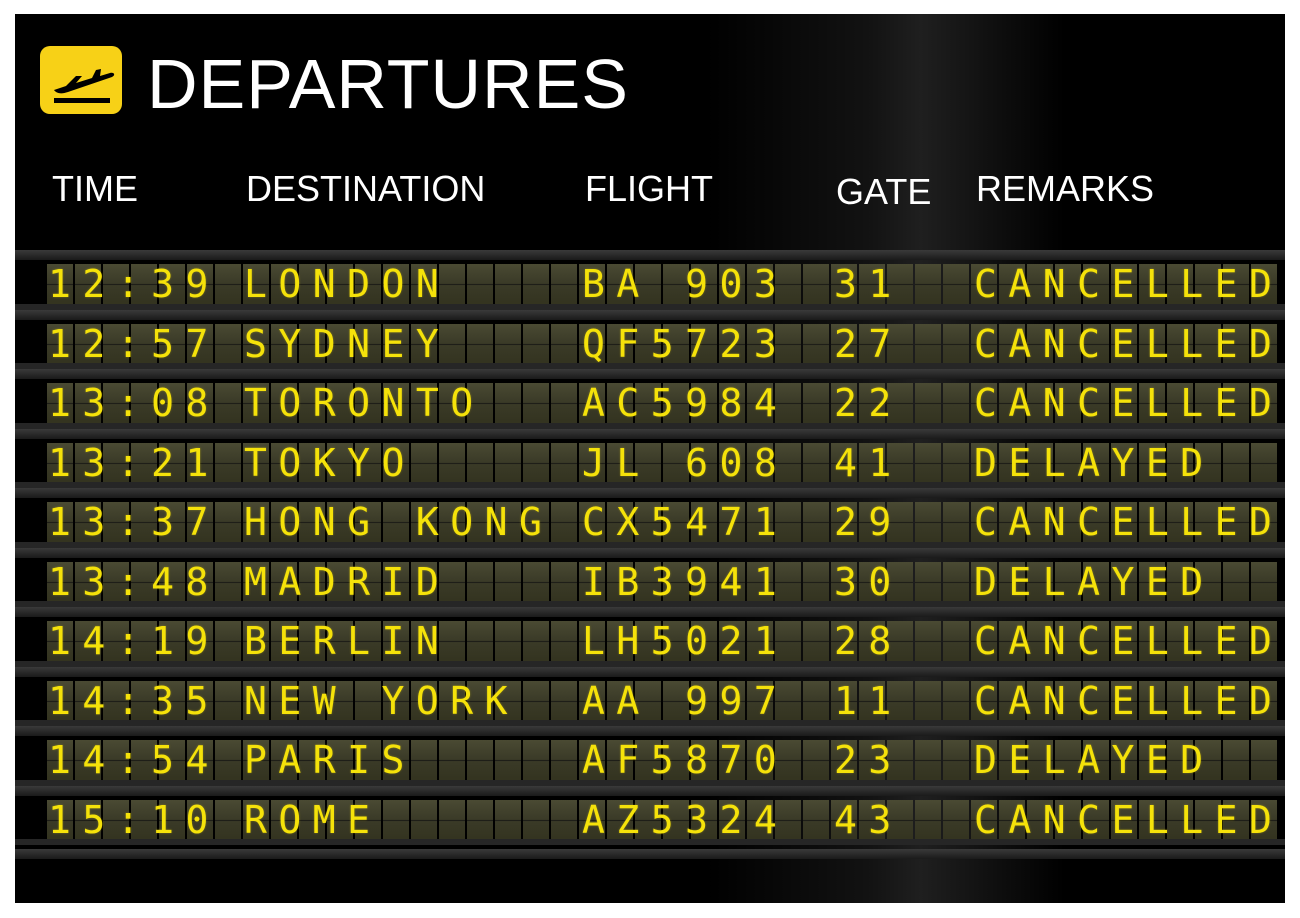 This screenshot has height=918, width=1300. Describe the element at coordinates (399, 522) in the screenshot. I see `row-destination: HONG KONG` at that location.